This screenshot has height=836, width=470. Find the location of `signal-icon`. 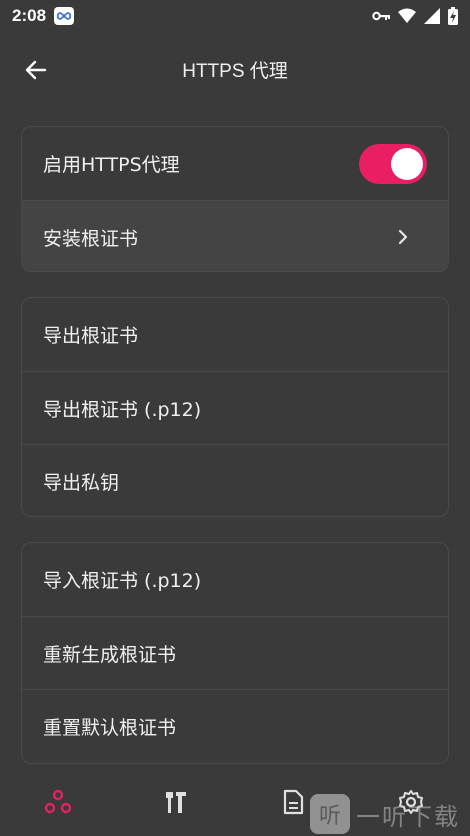

signal-icon is located at coordinates (432, 16).